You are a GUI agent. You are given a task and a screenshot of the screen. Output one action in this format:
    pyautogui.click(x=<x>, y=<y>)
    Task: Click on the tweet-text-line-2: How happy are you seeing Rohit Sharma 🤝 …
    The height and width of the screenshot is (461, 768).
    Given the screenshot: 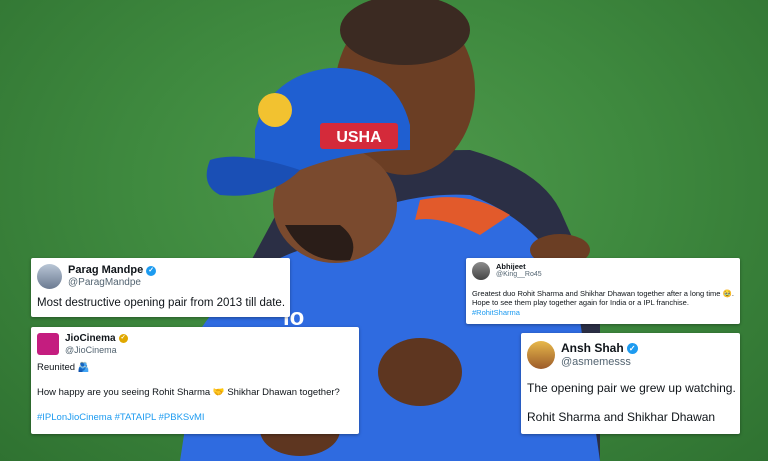 What is the action you would take?
    pyautogui.click(x=188, y=392)
    